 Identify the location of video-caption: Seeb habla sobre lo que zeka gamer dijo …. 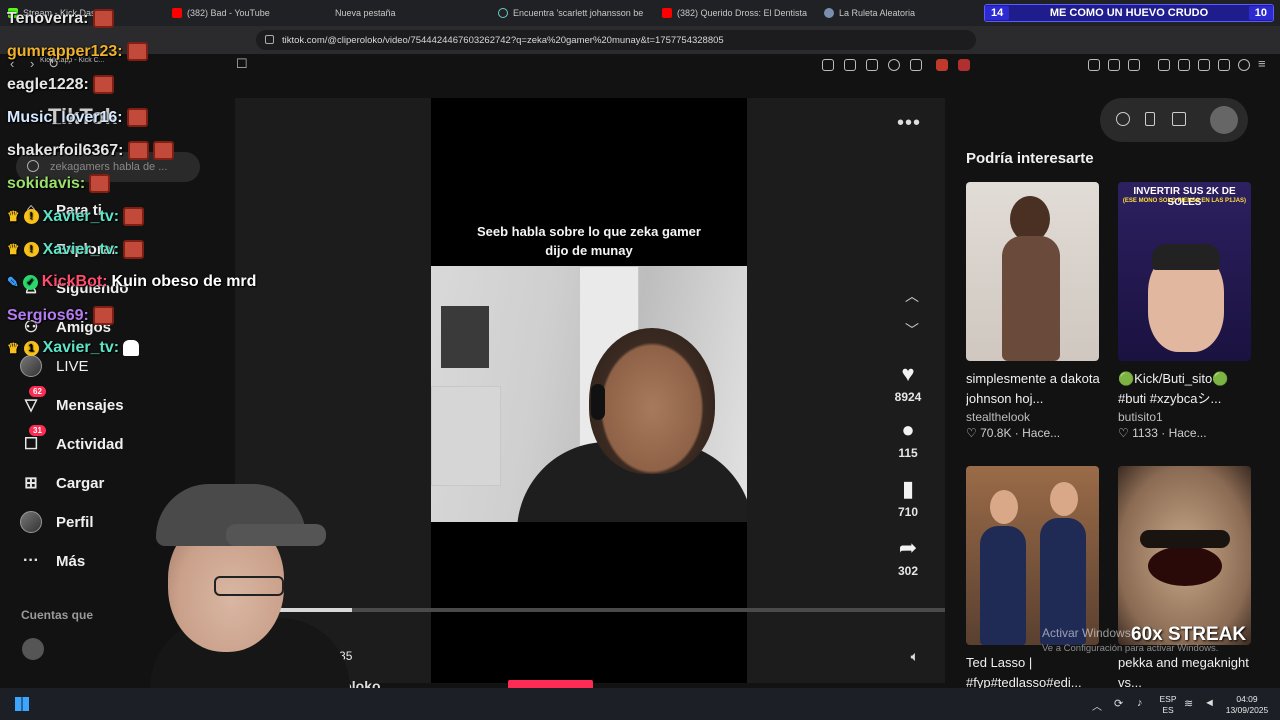
(589, 241).